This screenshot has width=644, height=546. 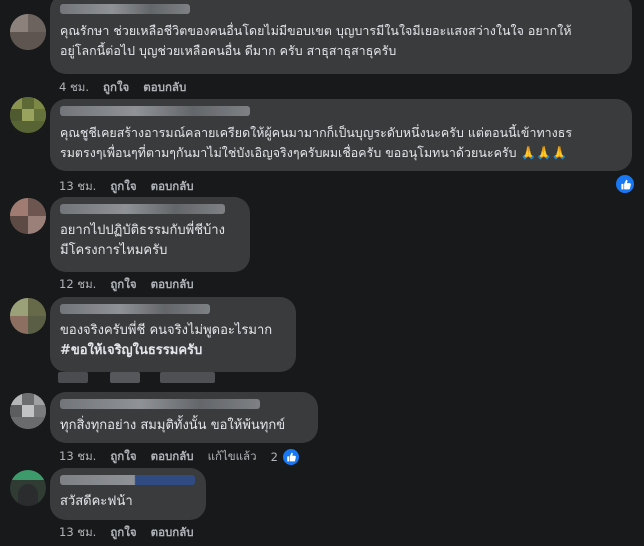 What do you see at coordinates (114, 250) in the screenshot?
I see `comment-line: มีโครงการไหมครับ` at bounding box center [114, 250].